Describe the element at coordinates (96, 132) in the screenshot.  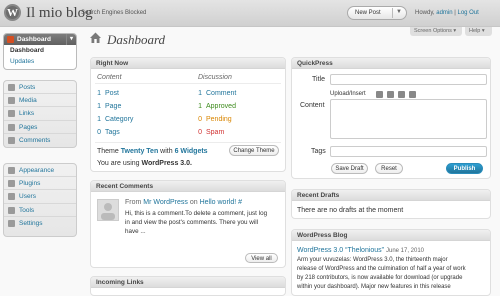
I see `tags-count: 0` at that location.